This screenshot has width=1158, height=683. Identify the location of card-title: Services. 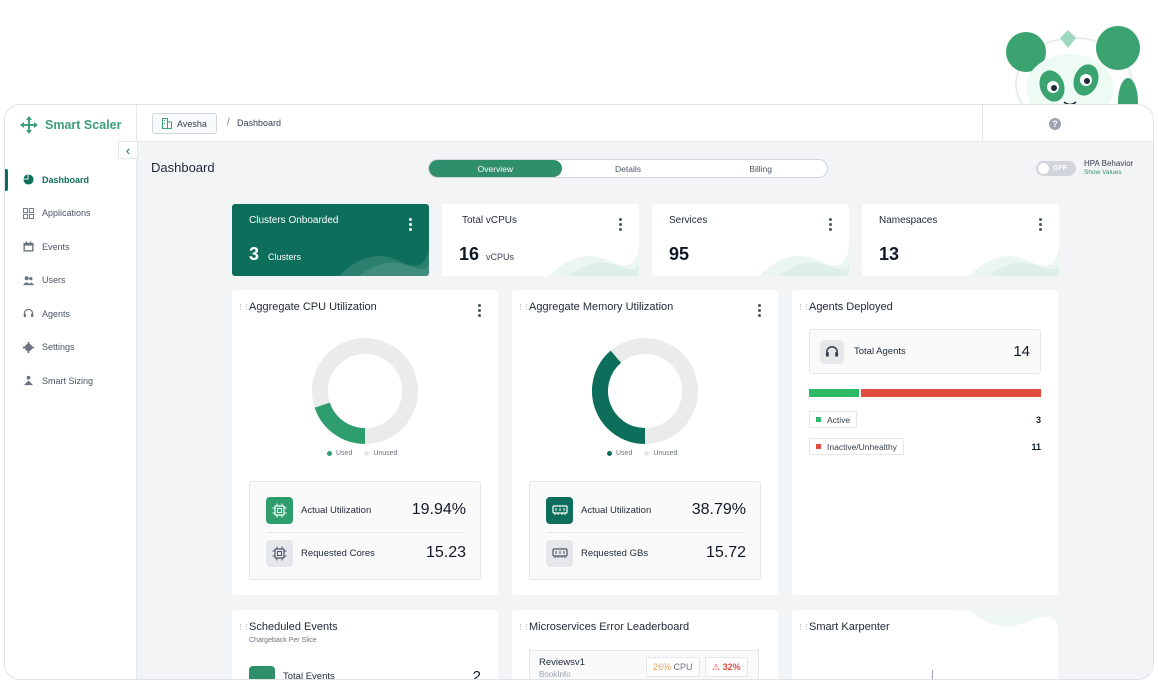
(688, 220).